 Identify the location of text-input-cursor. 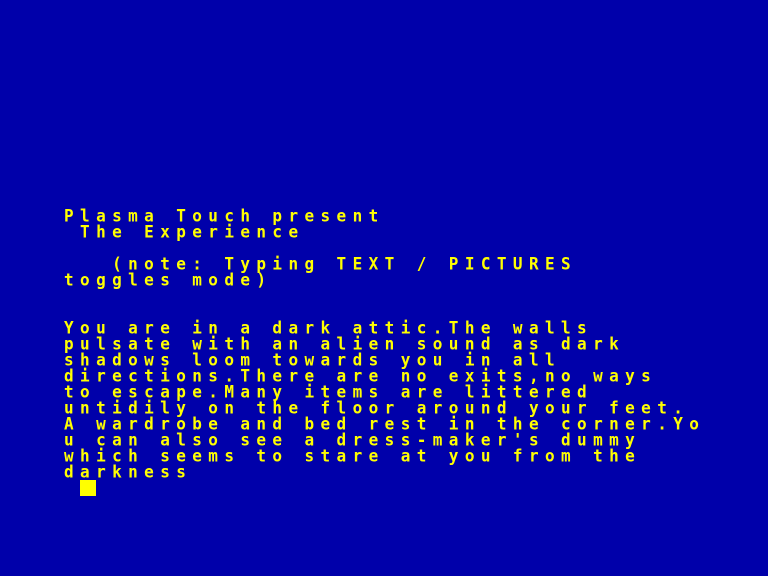
(88, 488).